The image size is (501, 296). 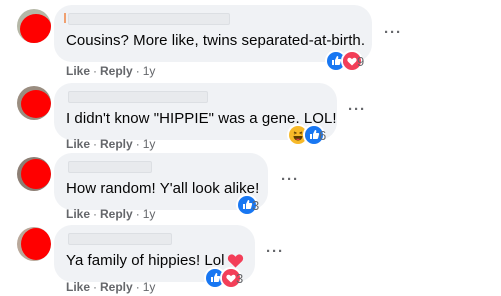 I want to click on redacted-name-marker, so click(x=65, y=18).